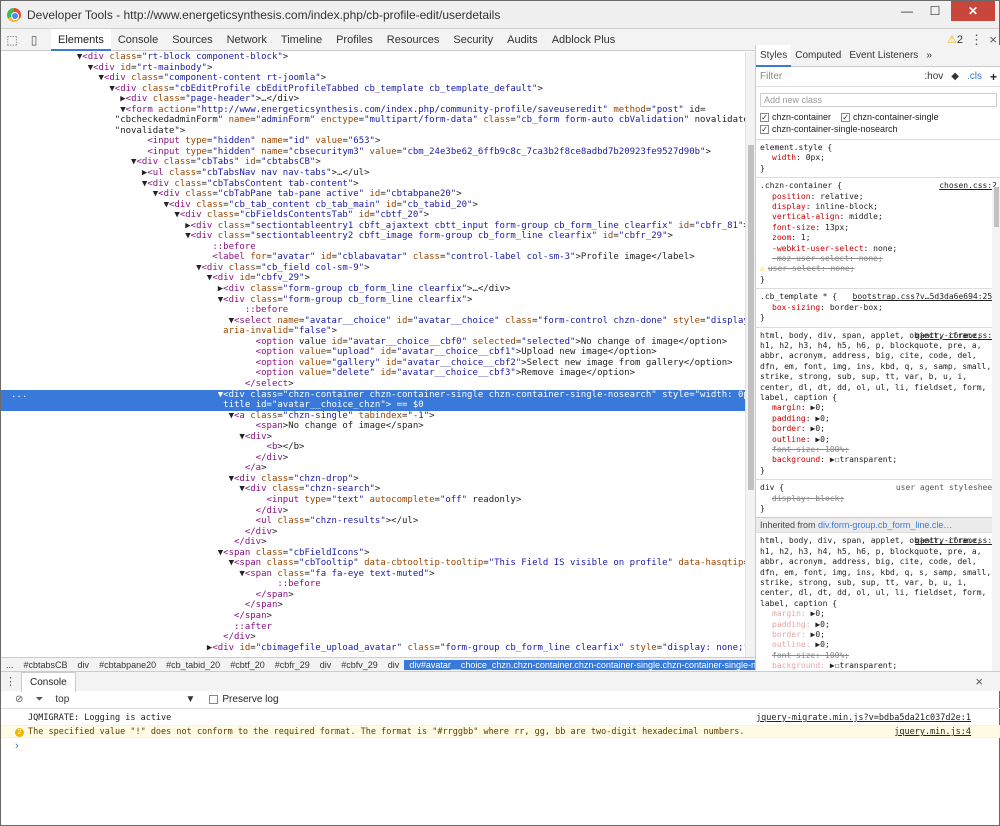  Describe the element at coordinates (48, 681) in the screenshot. I see `tab-console-drawer: Console` at that location.